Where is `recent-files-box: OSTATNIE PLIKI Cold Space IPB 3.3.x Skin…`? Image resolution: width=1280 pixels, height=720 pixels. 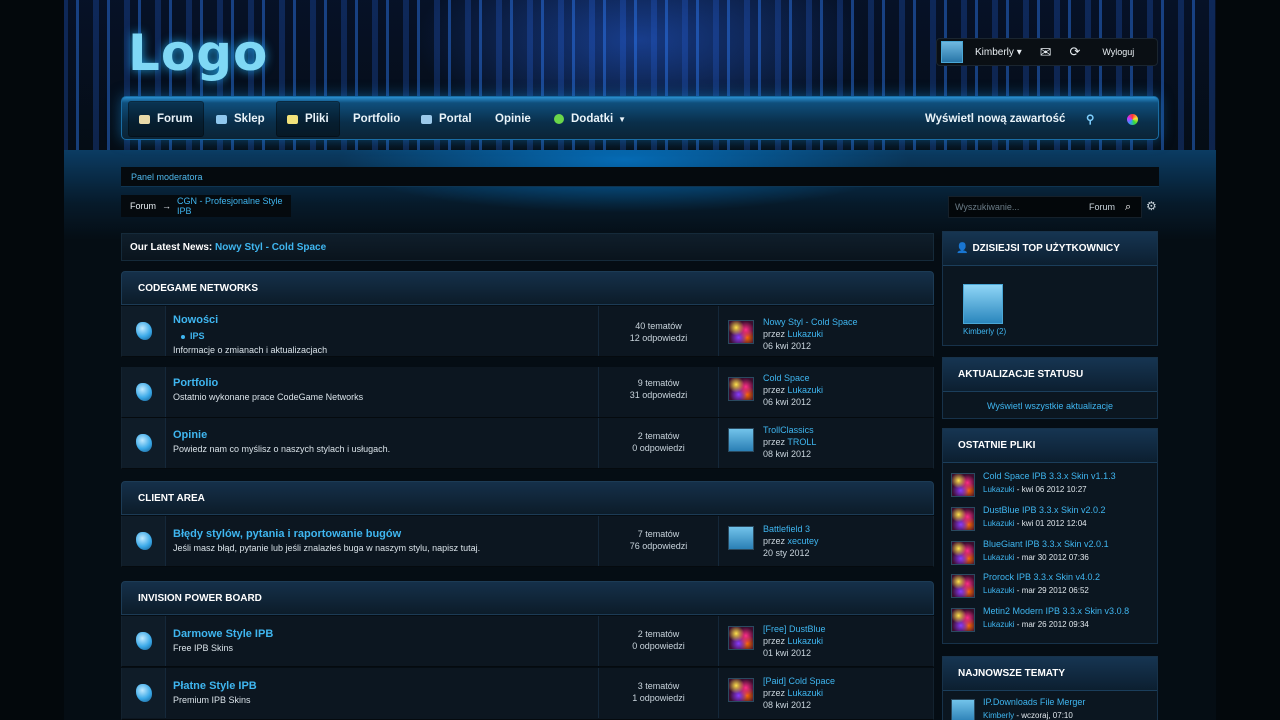
recent-files-box: OSTATNIE PLIKI Cold Space IPB 3.3.x Skin… is located at coordinates (1050, 536).